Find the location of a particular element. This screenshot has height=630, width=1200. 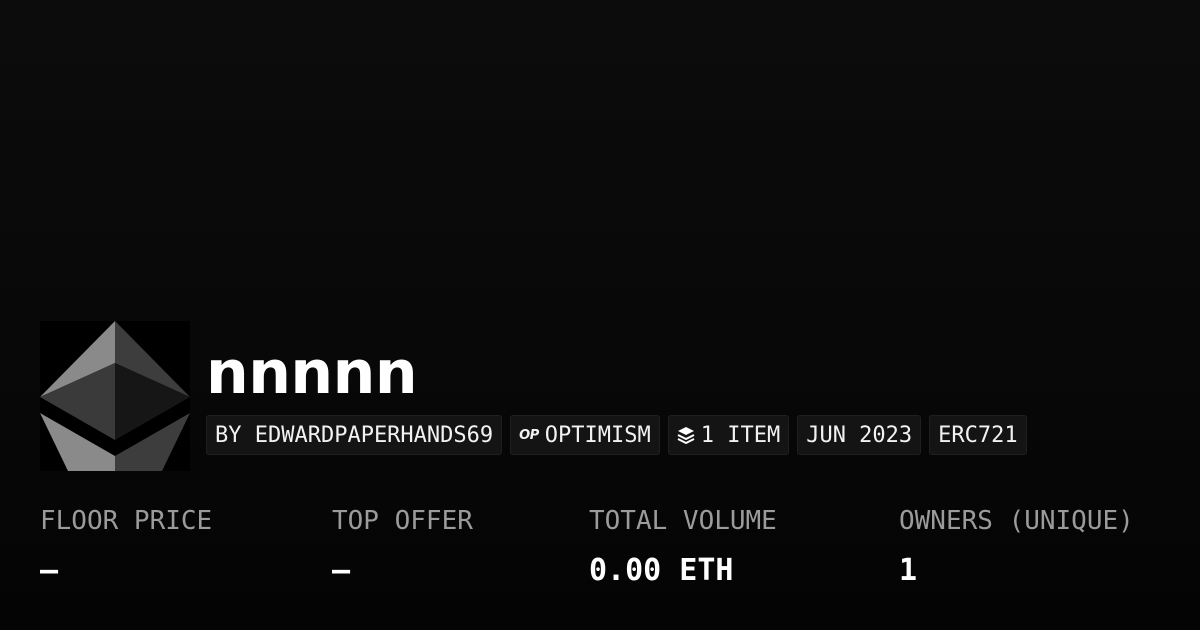

total-volume-value: 0.00 ETH is located at coordinates (661, 570).